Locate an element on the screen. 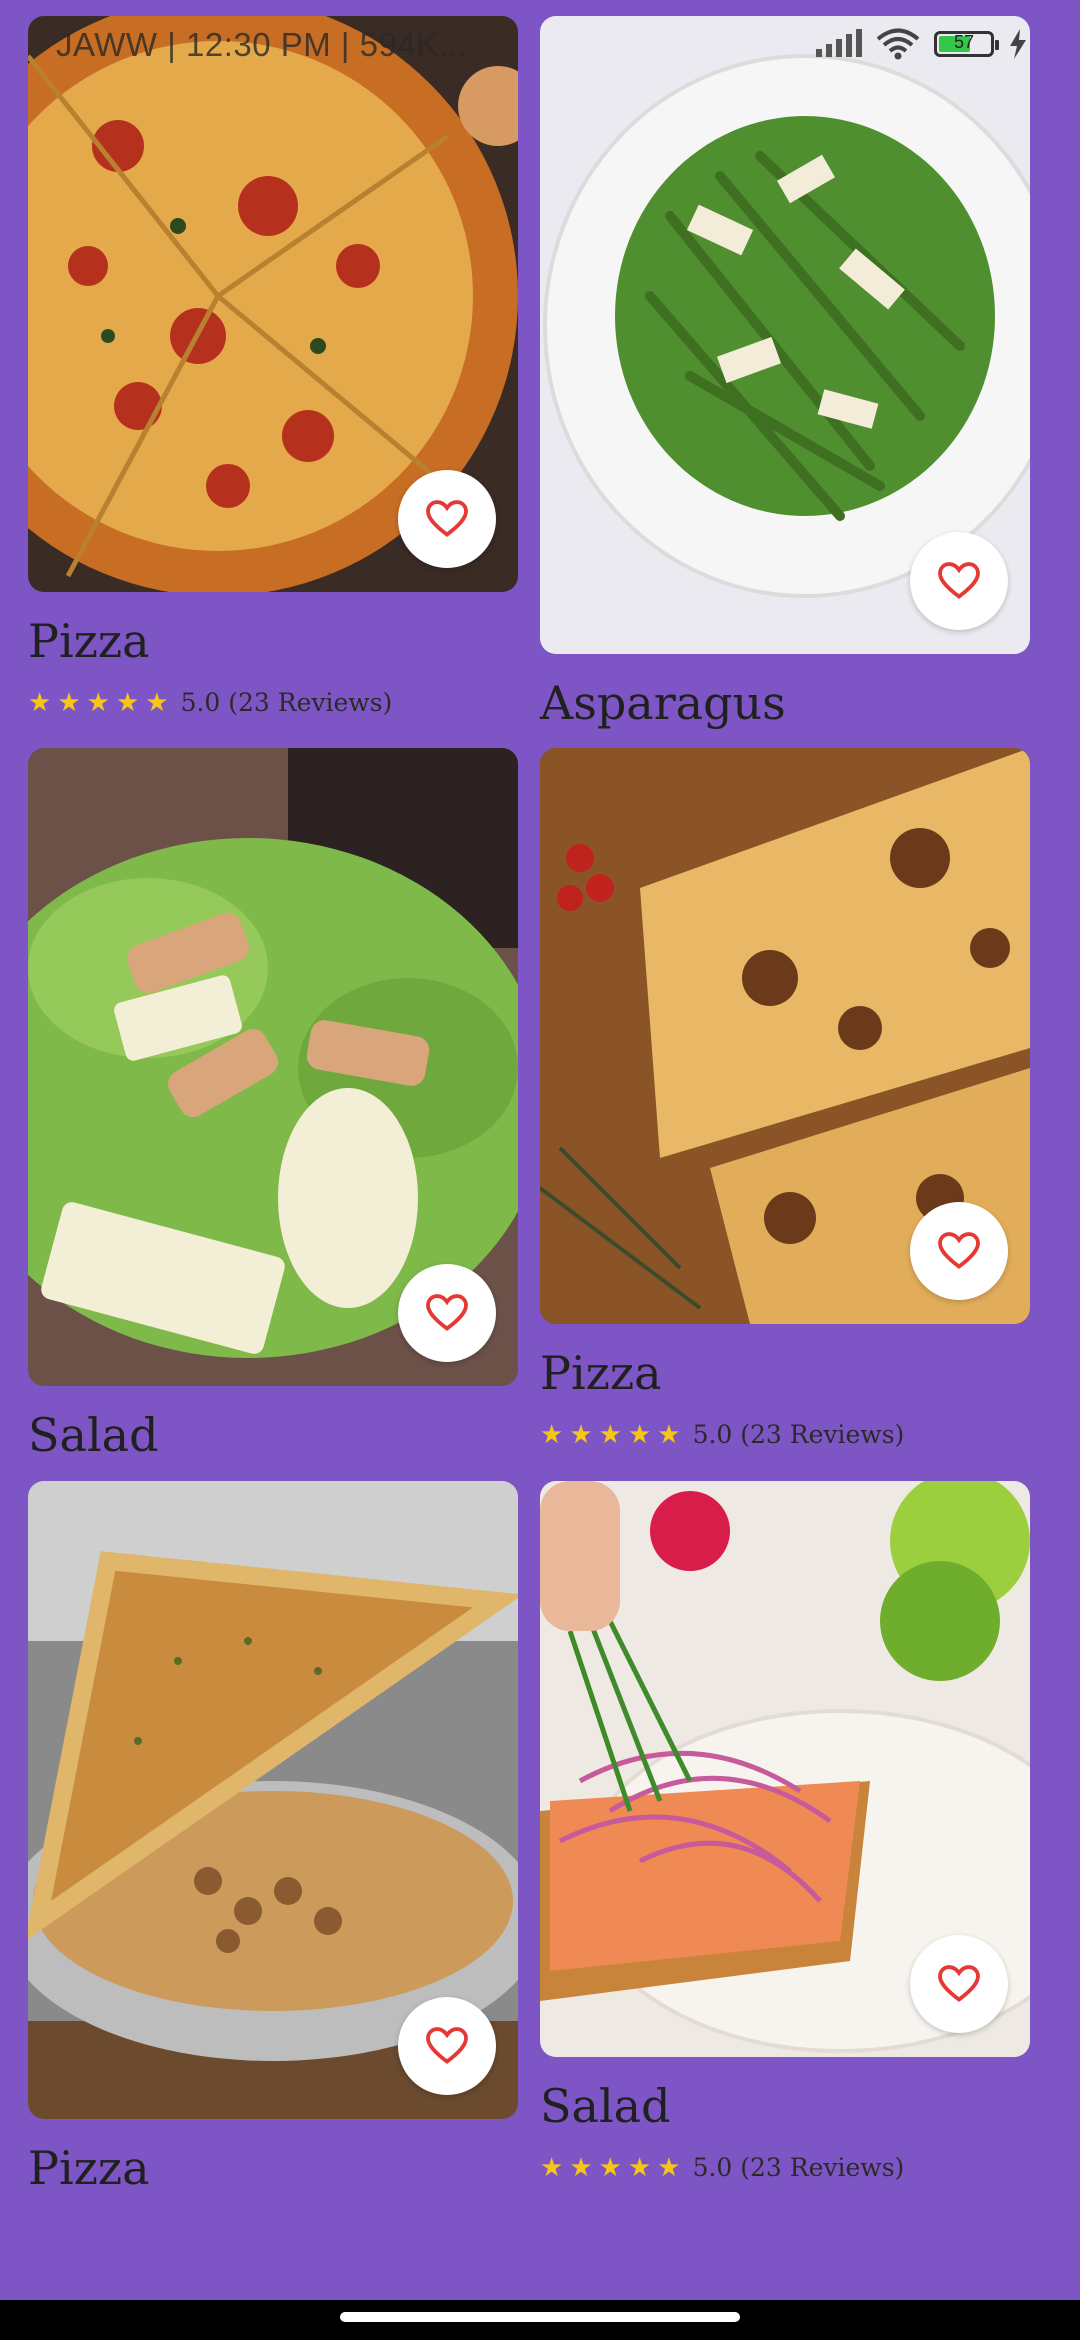 This screenshot has height=2340, width=1080. food-card: Salad ★ ★ ★ ★ ★ 5.0 (23 Reviews) is located at coordinates (785, 1831).